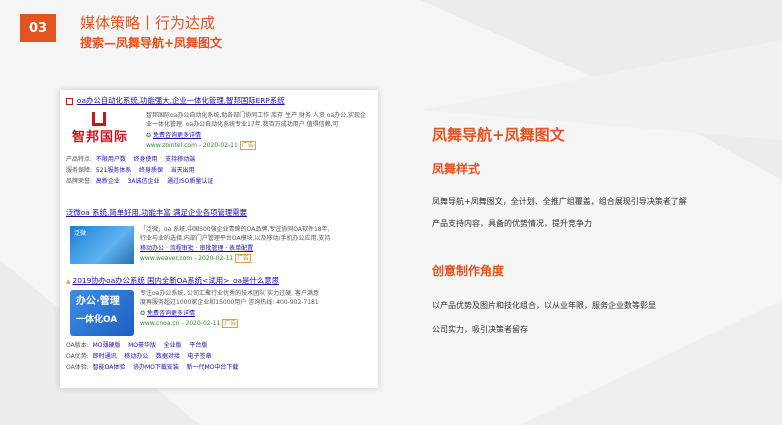  Describe the element at coordinates (105, 356) in the screenshot. I see `sitelink: 即时通讯` at that location.